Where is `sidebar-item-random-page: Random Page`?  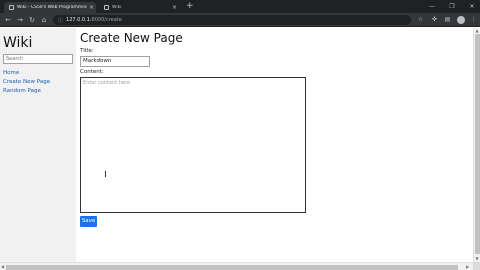
sidebar-item-random-page: Random Page is located at coordinates (22, 91).